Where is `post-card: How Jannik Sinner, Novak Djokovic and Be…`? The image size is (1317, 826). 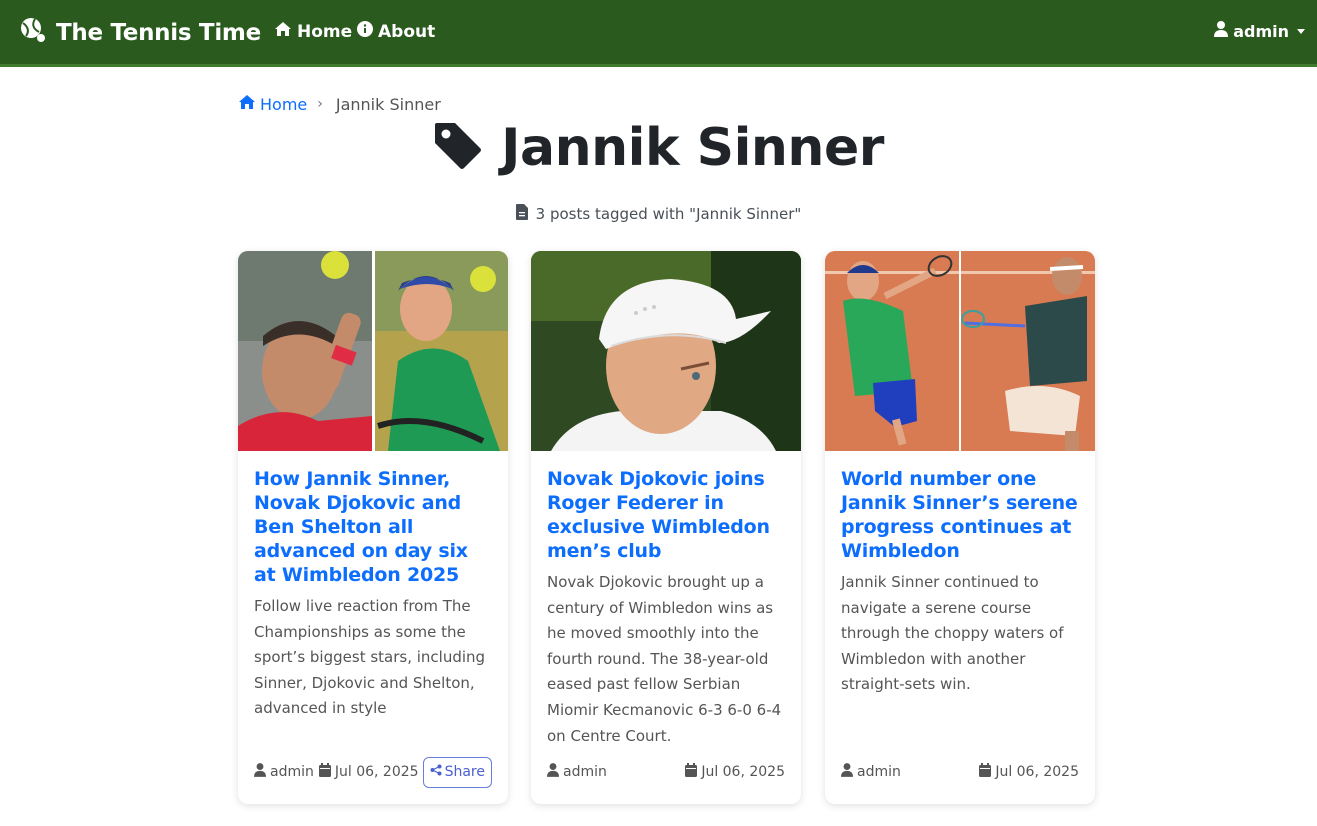 post-card: How Jannik Sinner, Novak Djokovic and Be… is located at coordinates (373, 527).